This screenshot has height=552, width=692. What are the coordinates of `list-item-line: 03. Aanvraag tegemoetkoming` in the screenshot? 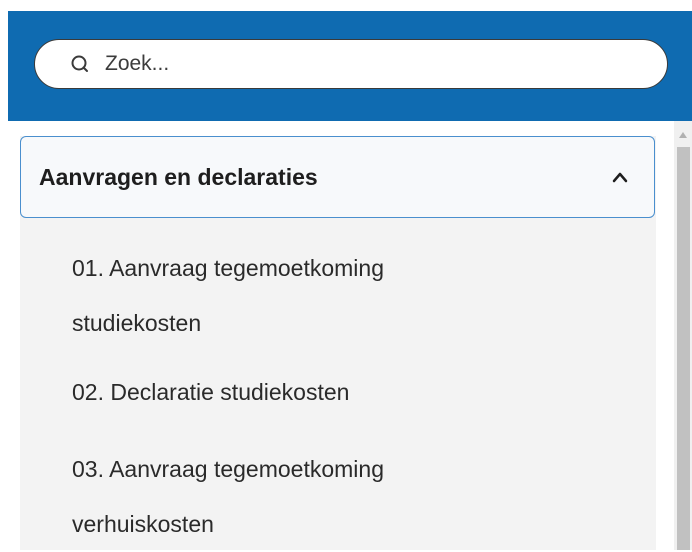 It's located at (228, 469).